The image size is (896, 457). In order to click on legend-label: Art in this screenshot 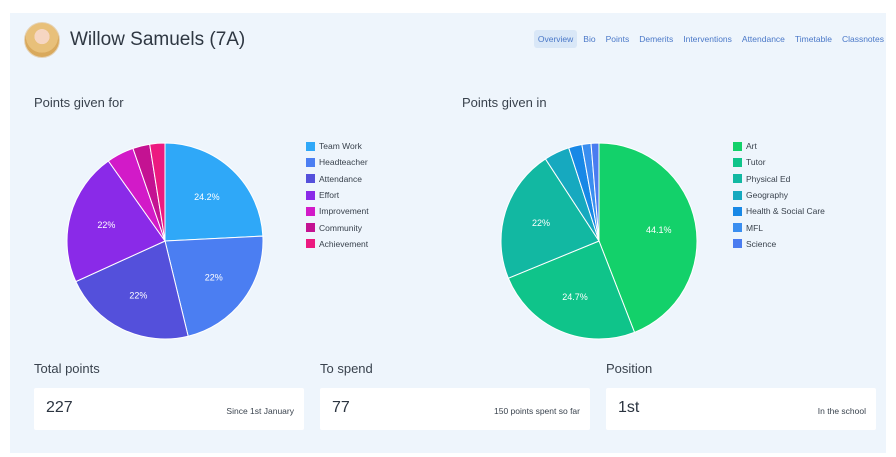, I will do `click(751, 146)`.